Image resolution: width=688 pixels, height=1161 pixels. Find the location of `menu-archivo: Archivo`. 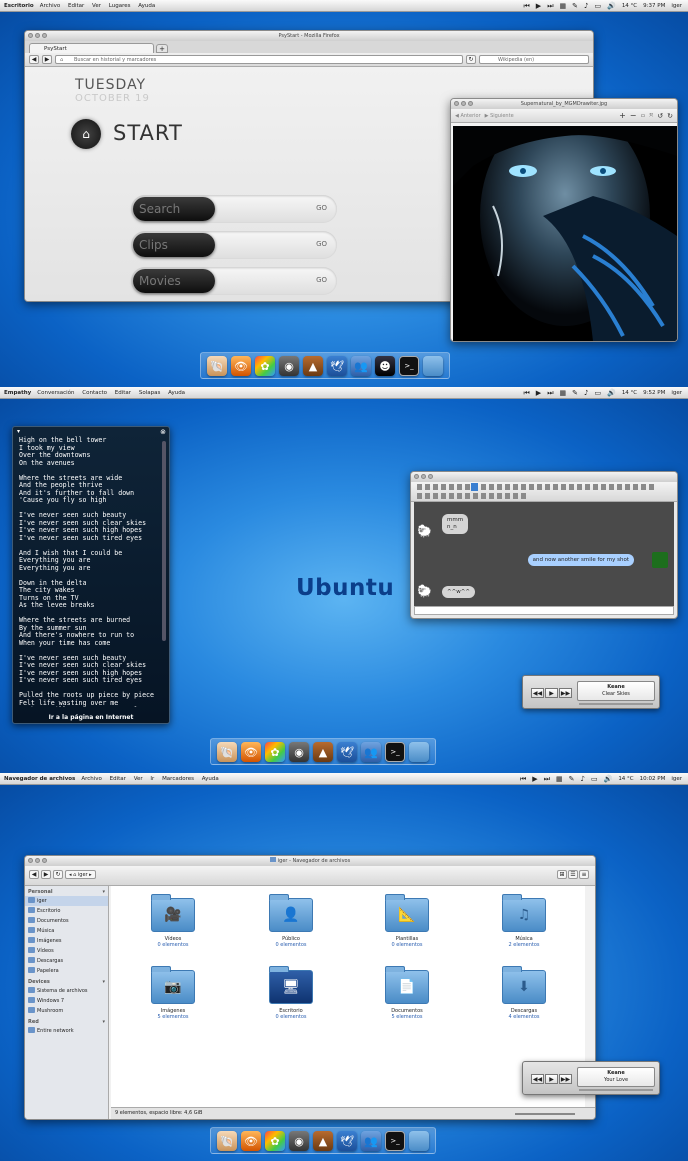

menu-archivo: Archivo is located at coordinates (50, 6).